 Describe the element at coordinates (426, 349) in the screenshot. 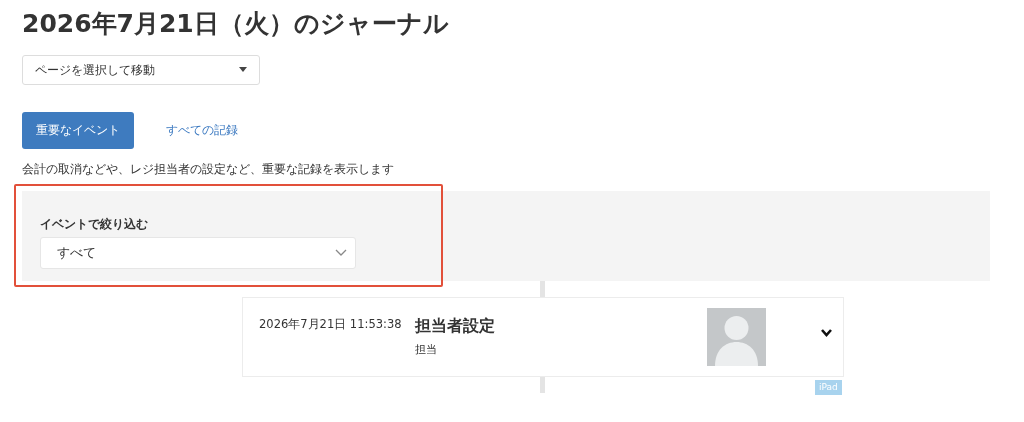

I see `entry-subtitle: 担当` at that location.